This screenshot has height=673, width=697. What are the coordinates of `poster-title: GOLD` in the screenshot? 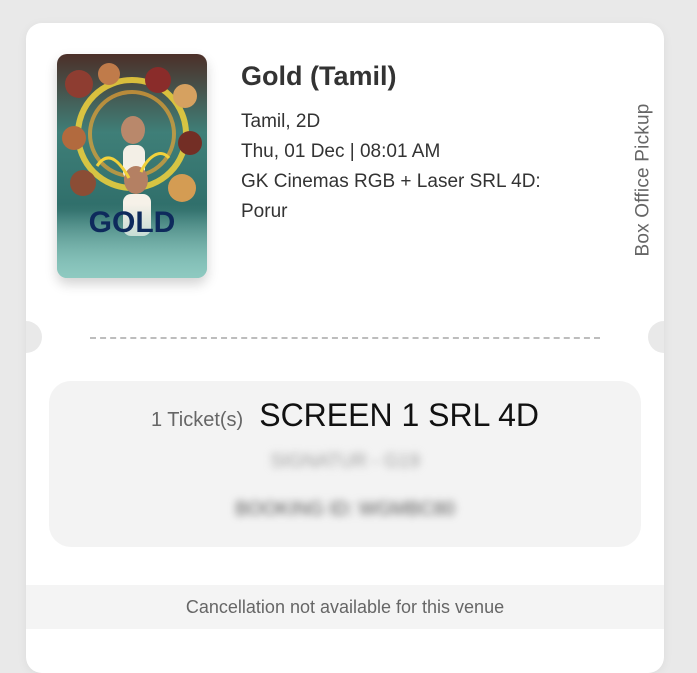 It's located at (132, 222).